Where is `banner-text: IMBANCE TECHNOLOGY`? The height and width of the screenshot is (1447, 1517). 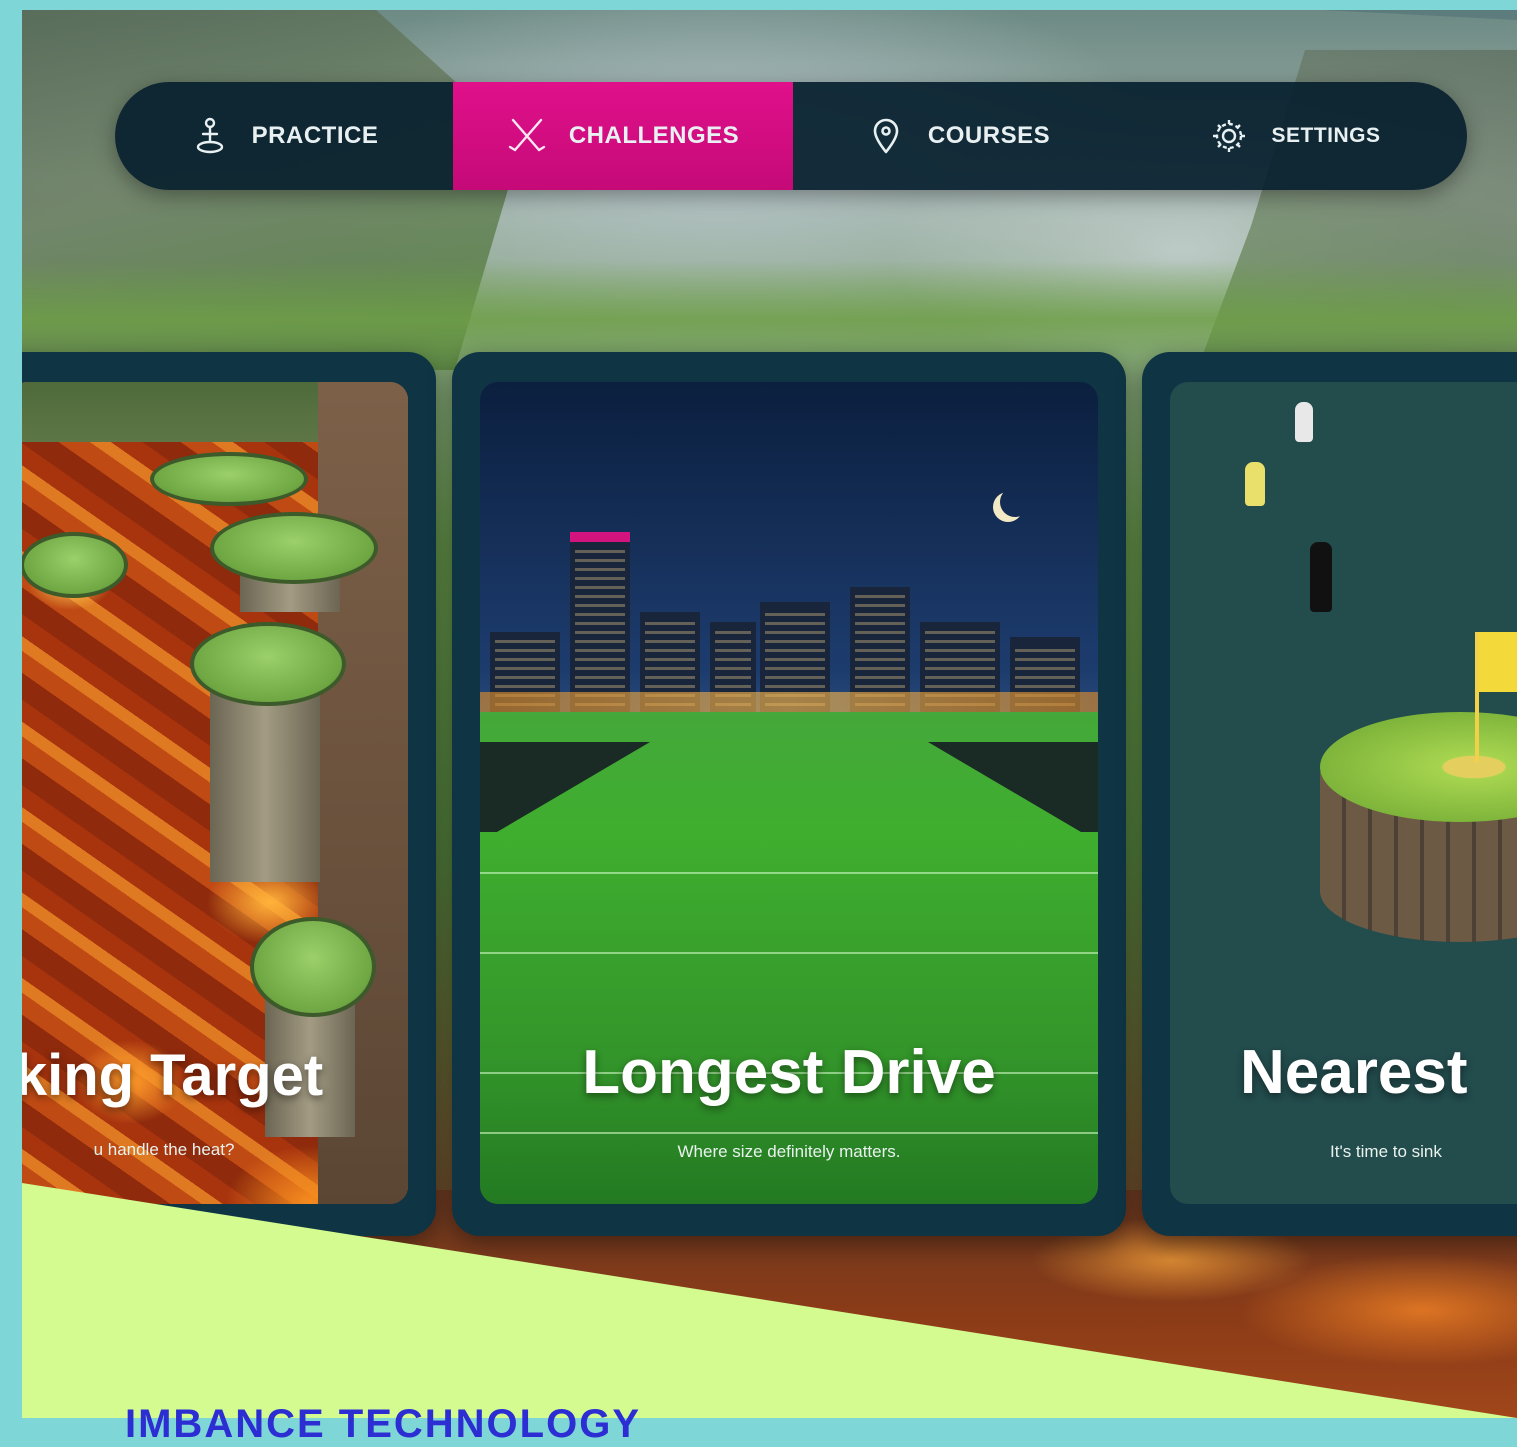 banner-text: IMBANCE TECHNOLOGY is located at coordinates (383, 1424).